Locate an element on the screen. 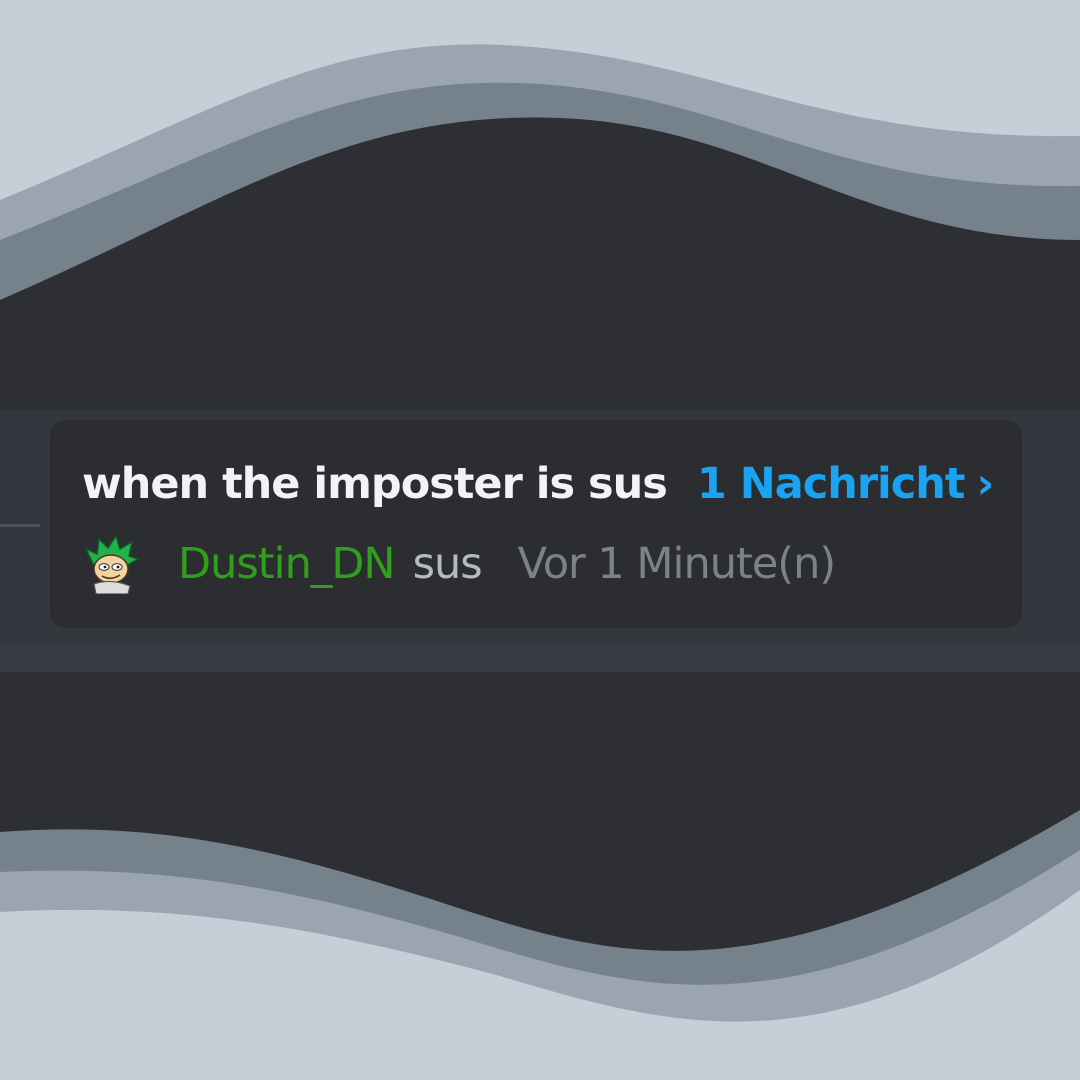  last-message-row: Dustin_DN sus Vor 1 Minute(n) is located at coordinates (459, 564).